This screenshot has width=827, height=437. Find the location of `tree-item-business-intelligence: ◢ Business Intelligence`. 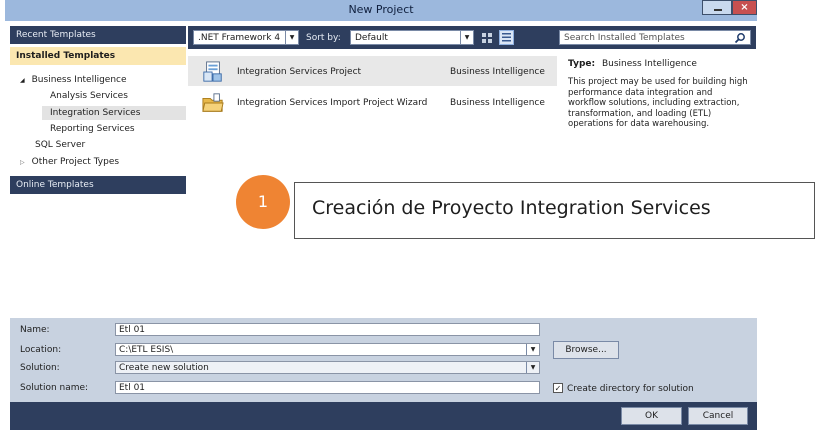

tree-item-business-intelligence: ◢ Business Intelligence is located at coordinates (73, 80).